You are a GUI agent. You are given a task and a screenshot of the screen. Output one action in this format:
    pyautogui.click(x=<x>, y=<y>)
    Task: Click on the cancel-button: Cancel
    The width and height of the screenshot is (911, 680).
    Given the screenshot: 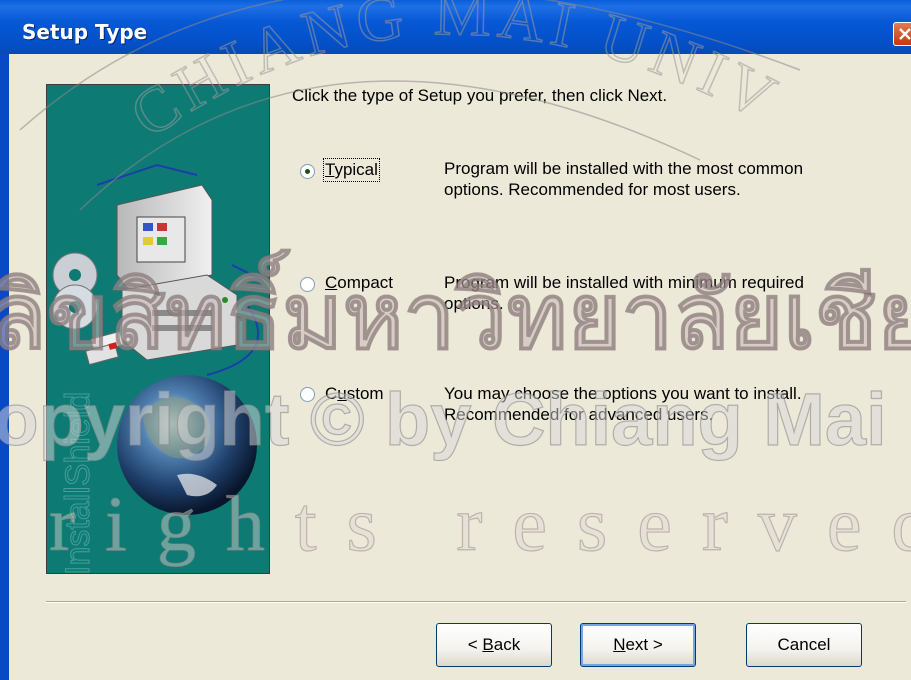 What is the action you would take?
    pyautogui.click(x=804, y=645)
    